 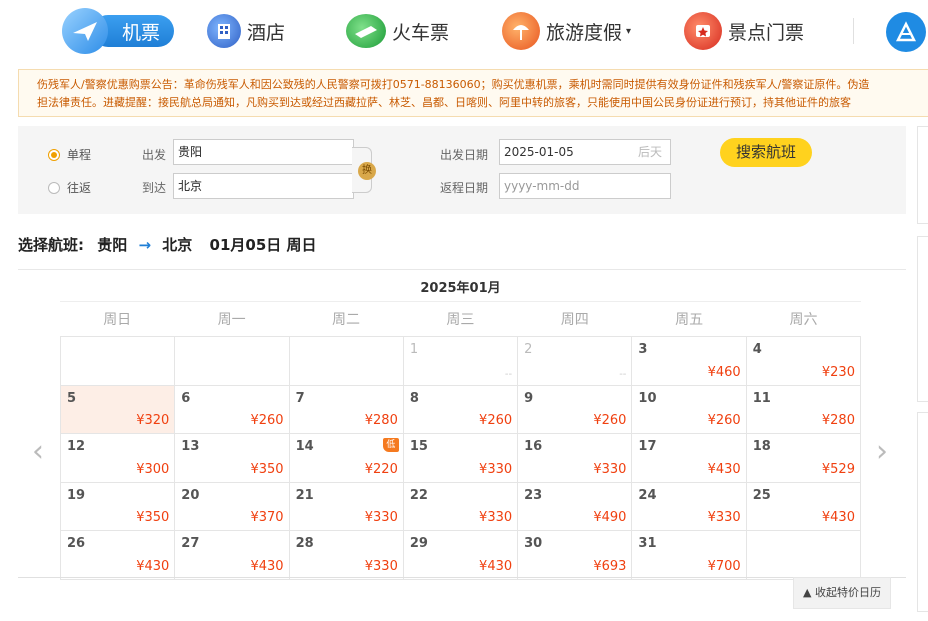 I want to click on calendar-day-number: 16, so click(x=533, y=447).